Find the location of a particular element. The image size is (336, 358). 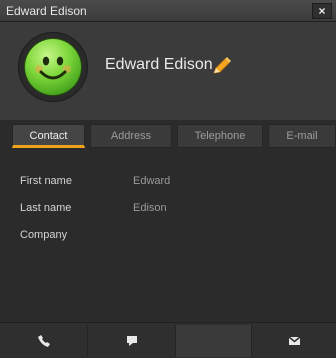

chat-button is located at coordinates (132, 341).